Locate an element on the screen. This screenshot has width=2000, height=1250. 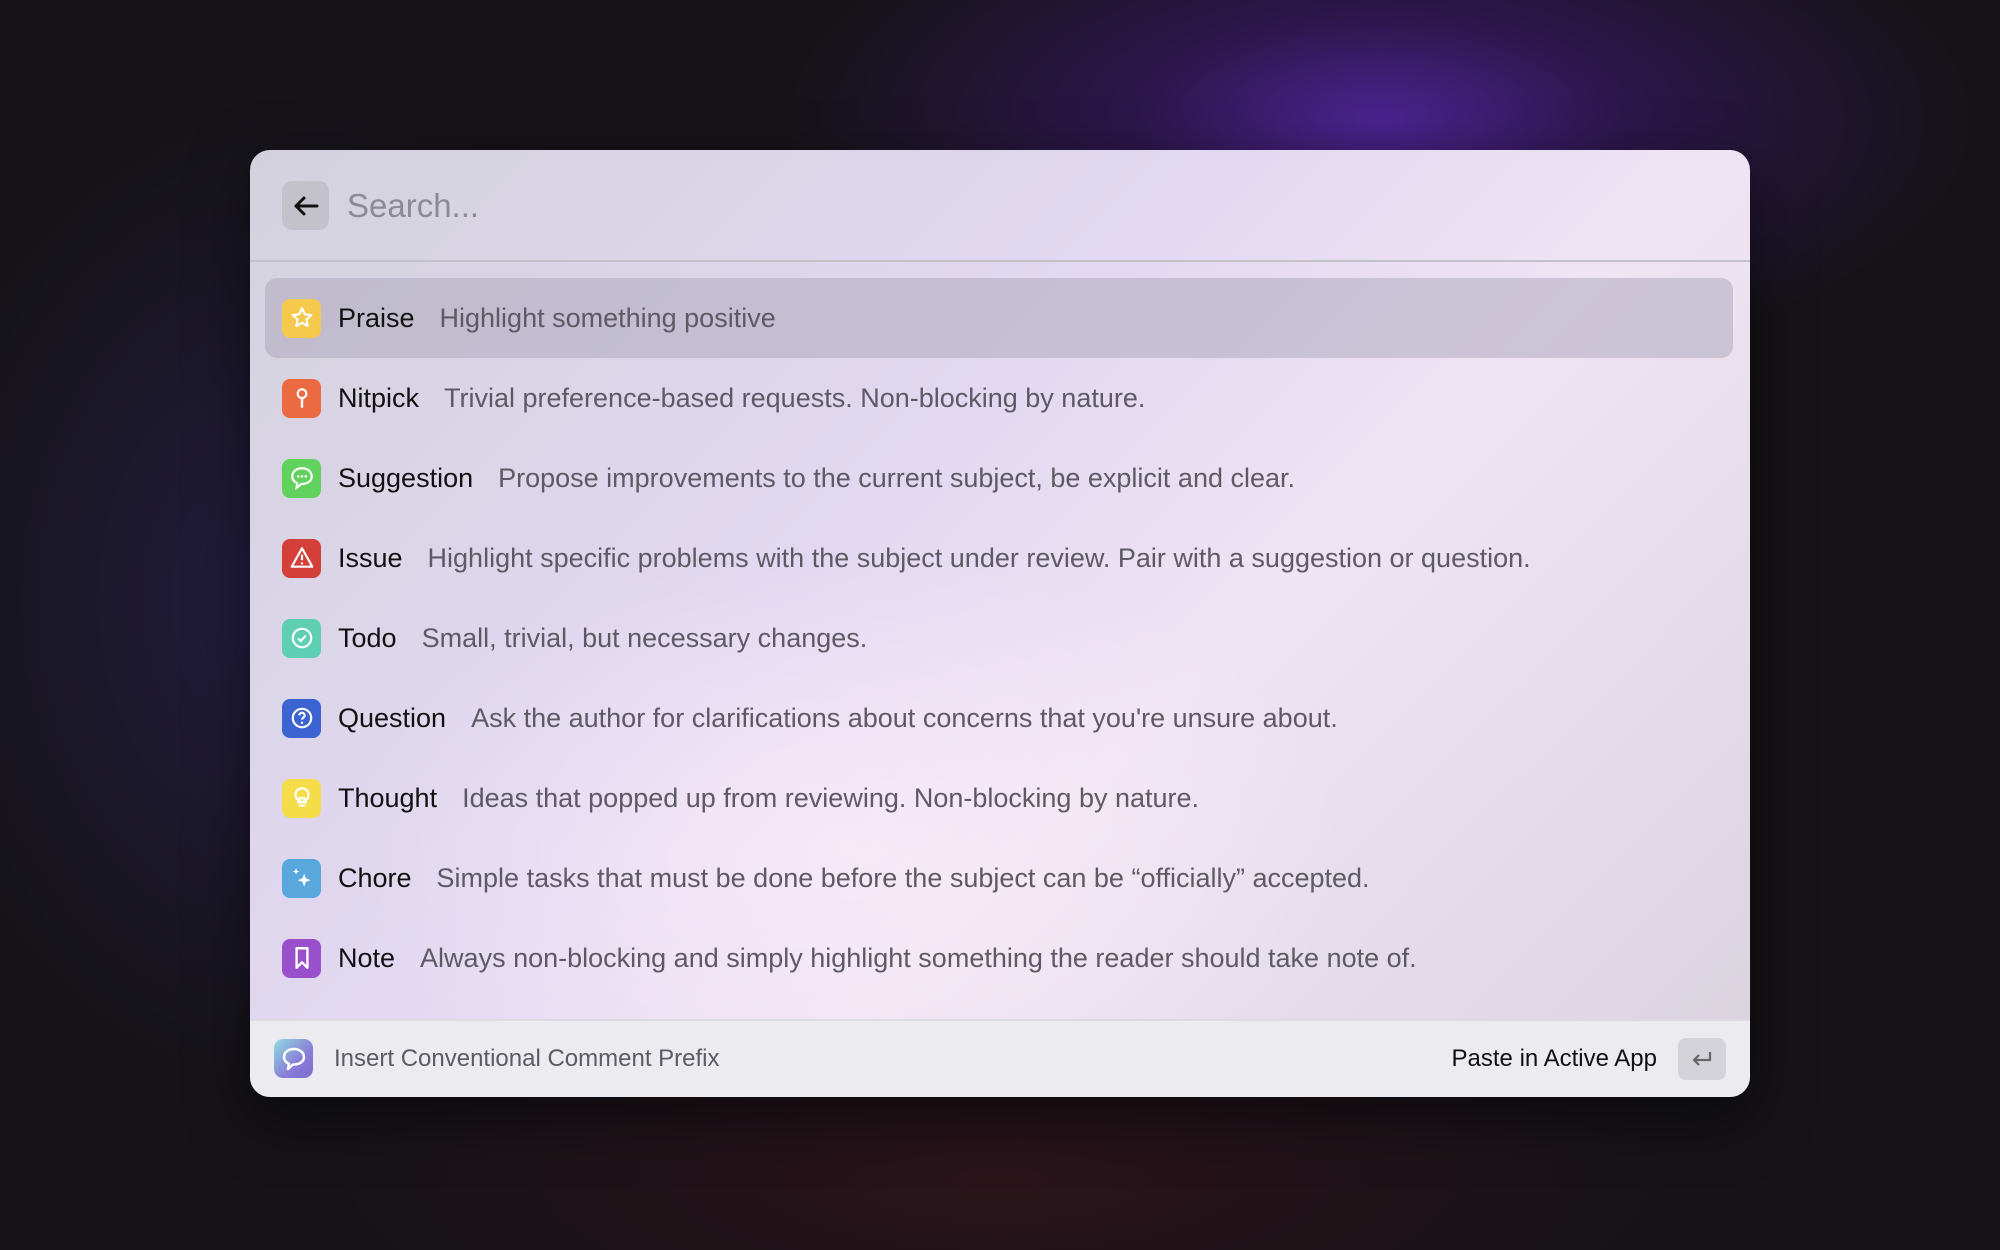
item-label: Praise is located at coordinates (376, 317).